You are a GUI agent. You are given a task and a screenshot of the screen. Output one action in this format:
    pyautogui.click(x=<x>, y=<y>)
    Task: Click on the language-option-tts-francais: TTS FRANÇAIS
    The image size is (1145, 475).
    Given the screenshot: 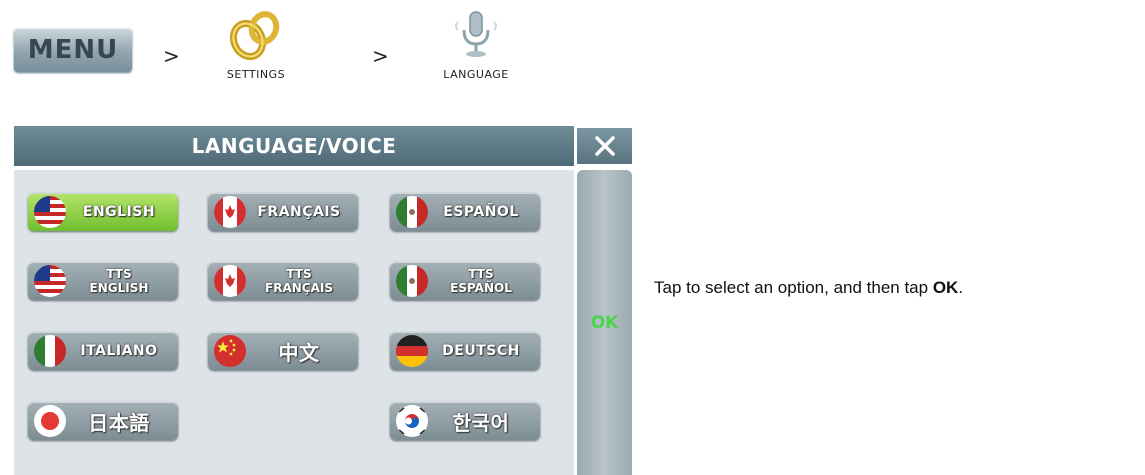 What is the action you would take?
    pyautogui.click(x=283, y=281)
    